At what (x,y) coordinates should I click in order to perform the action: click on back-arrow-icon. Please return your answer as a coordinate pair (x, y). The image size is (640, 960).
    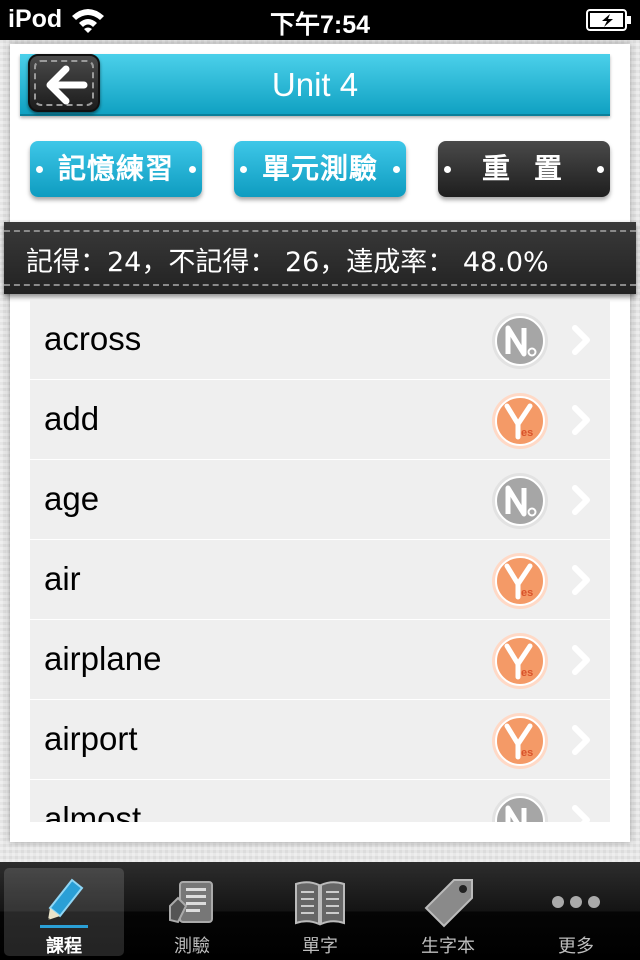
    Looking at the image, I should click on (67, 85).